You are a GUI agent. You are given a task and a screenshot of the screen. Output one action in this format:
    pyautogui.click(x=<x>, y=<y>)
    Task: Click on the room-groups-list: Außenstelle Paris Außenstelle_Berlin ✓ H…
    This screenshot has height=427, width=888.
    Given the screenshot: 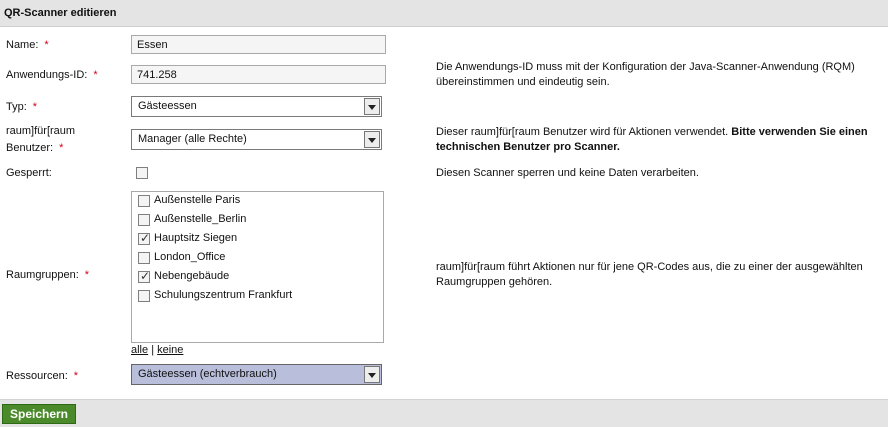 What is the action you would take?
    pyautogui.click(x=257, y=267)
    